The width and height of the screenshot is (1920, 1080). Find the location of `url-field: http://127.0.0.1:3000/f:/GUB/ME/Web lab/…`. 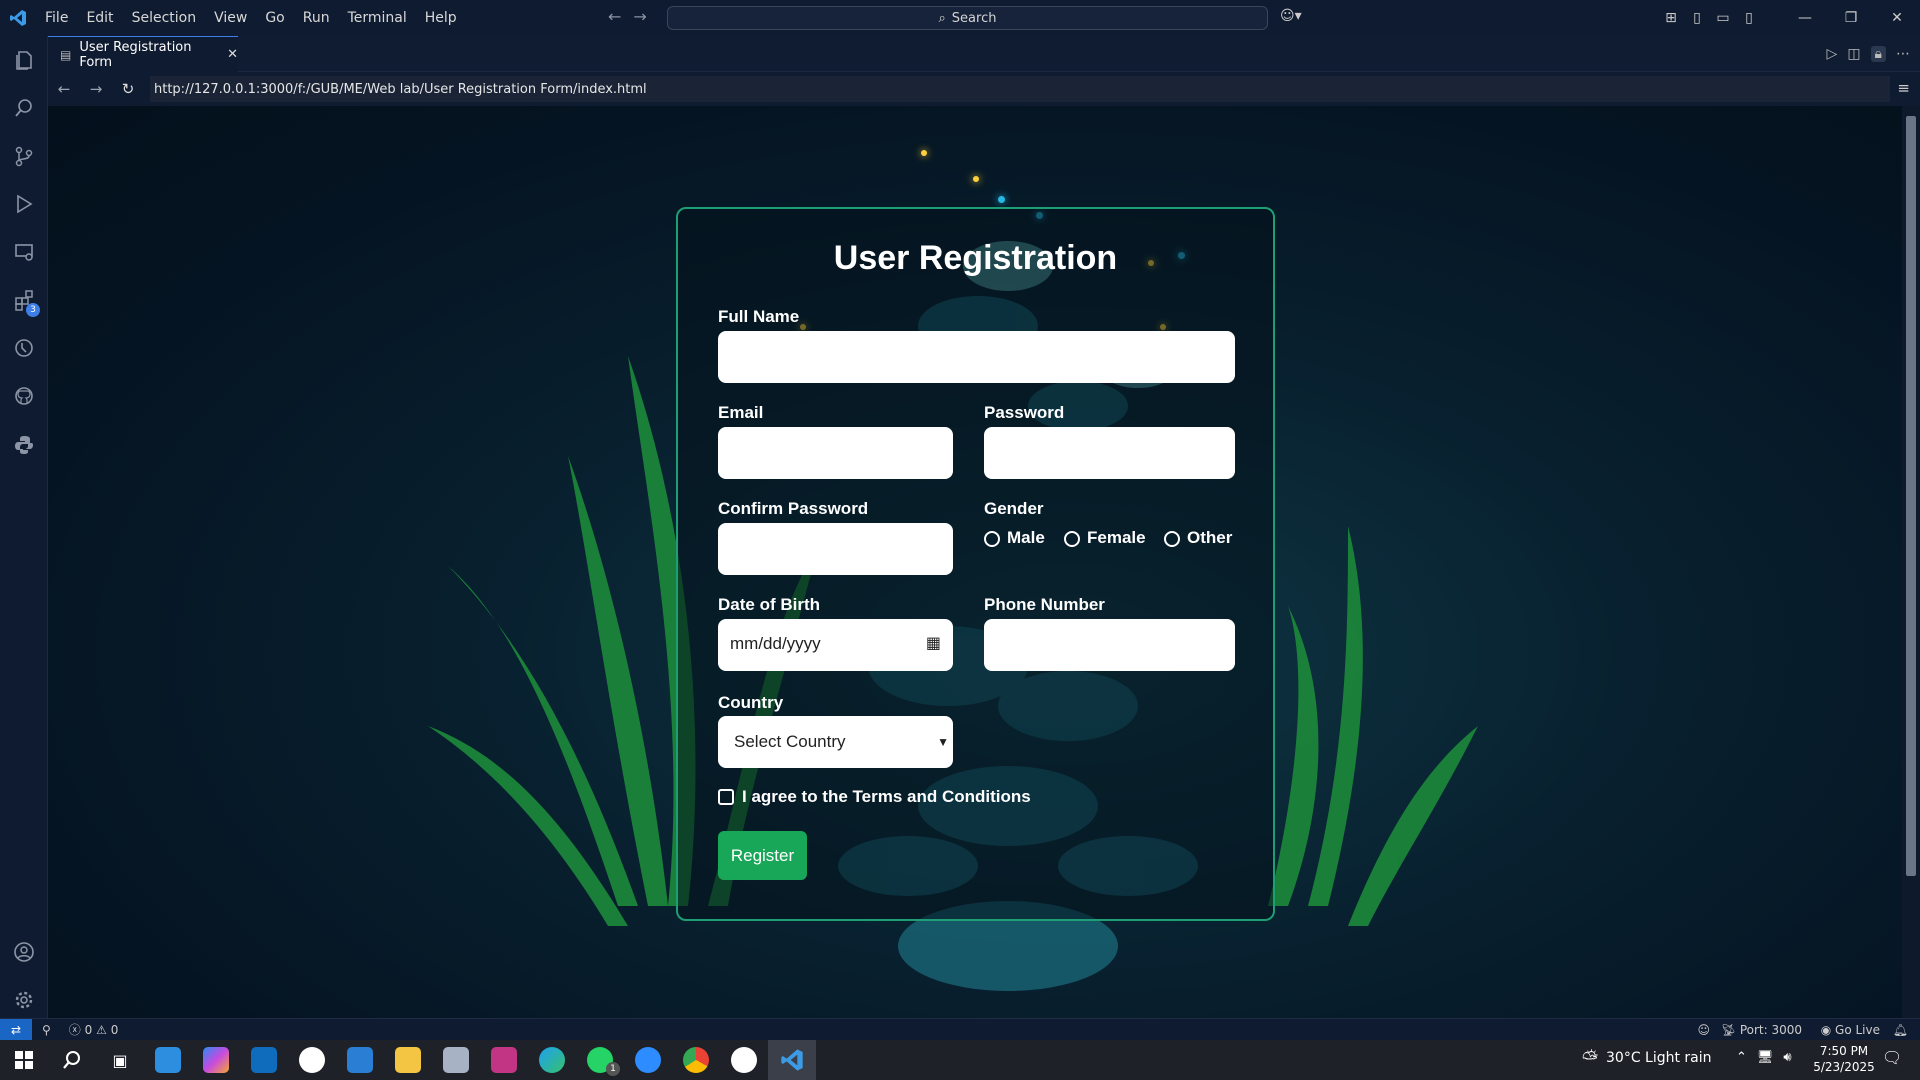

url-field: http://127.0.0.1:3000/f:/GUB/ME/Web lab/… is located at coordinates (1020, 89).